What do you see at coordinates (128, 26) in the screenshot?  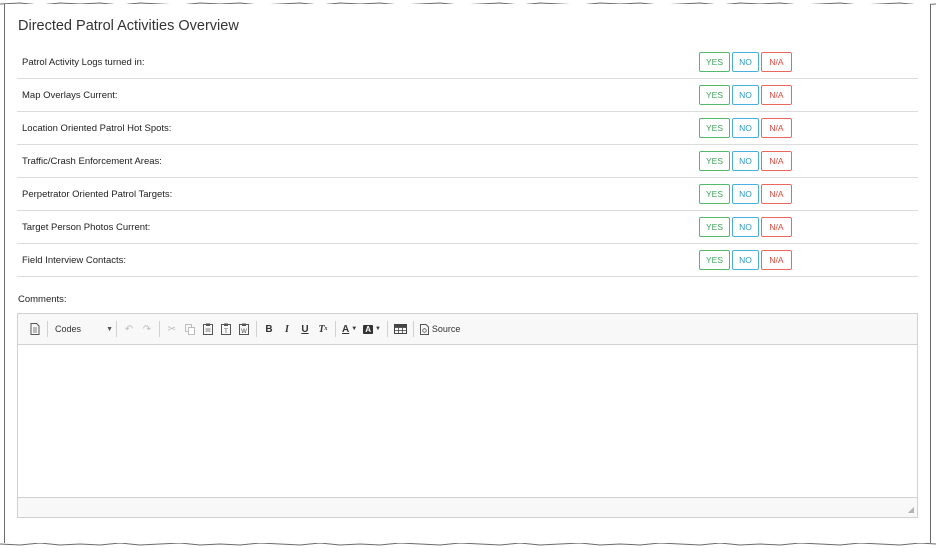 I see `panel-title: Directed Patrol Activities Overview` at bounding box center [128, 26].